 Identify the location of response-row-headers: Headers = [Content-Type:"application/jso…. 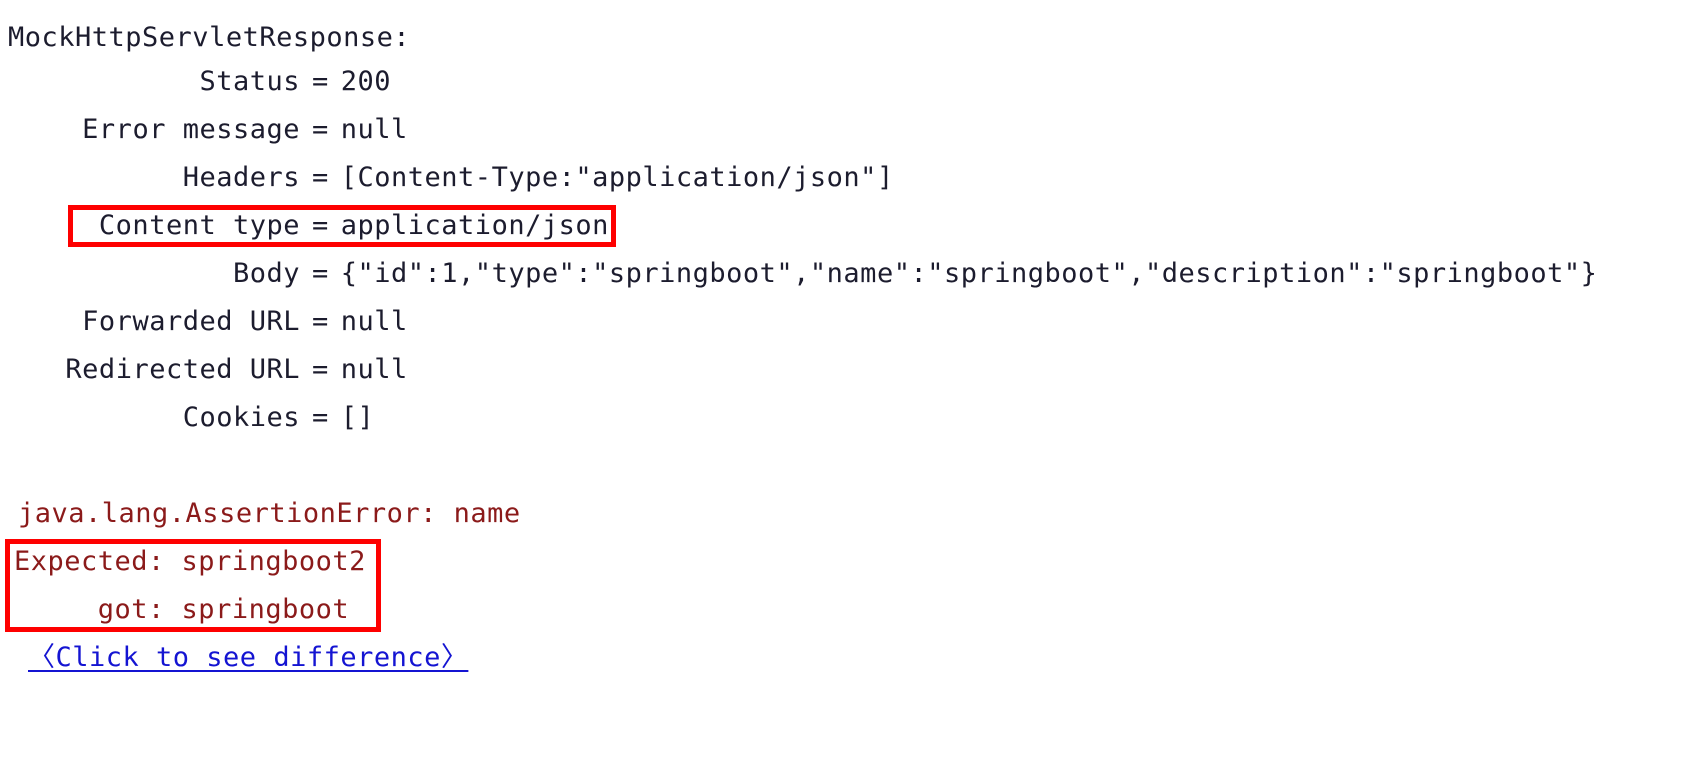
(447, 178).